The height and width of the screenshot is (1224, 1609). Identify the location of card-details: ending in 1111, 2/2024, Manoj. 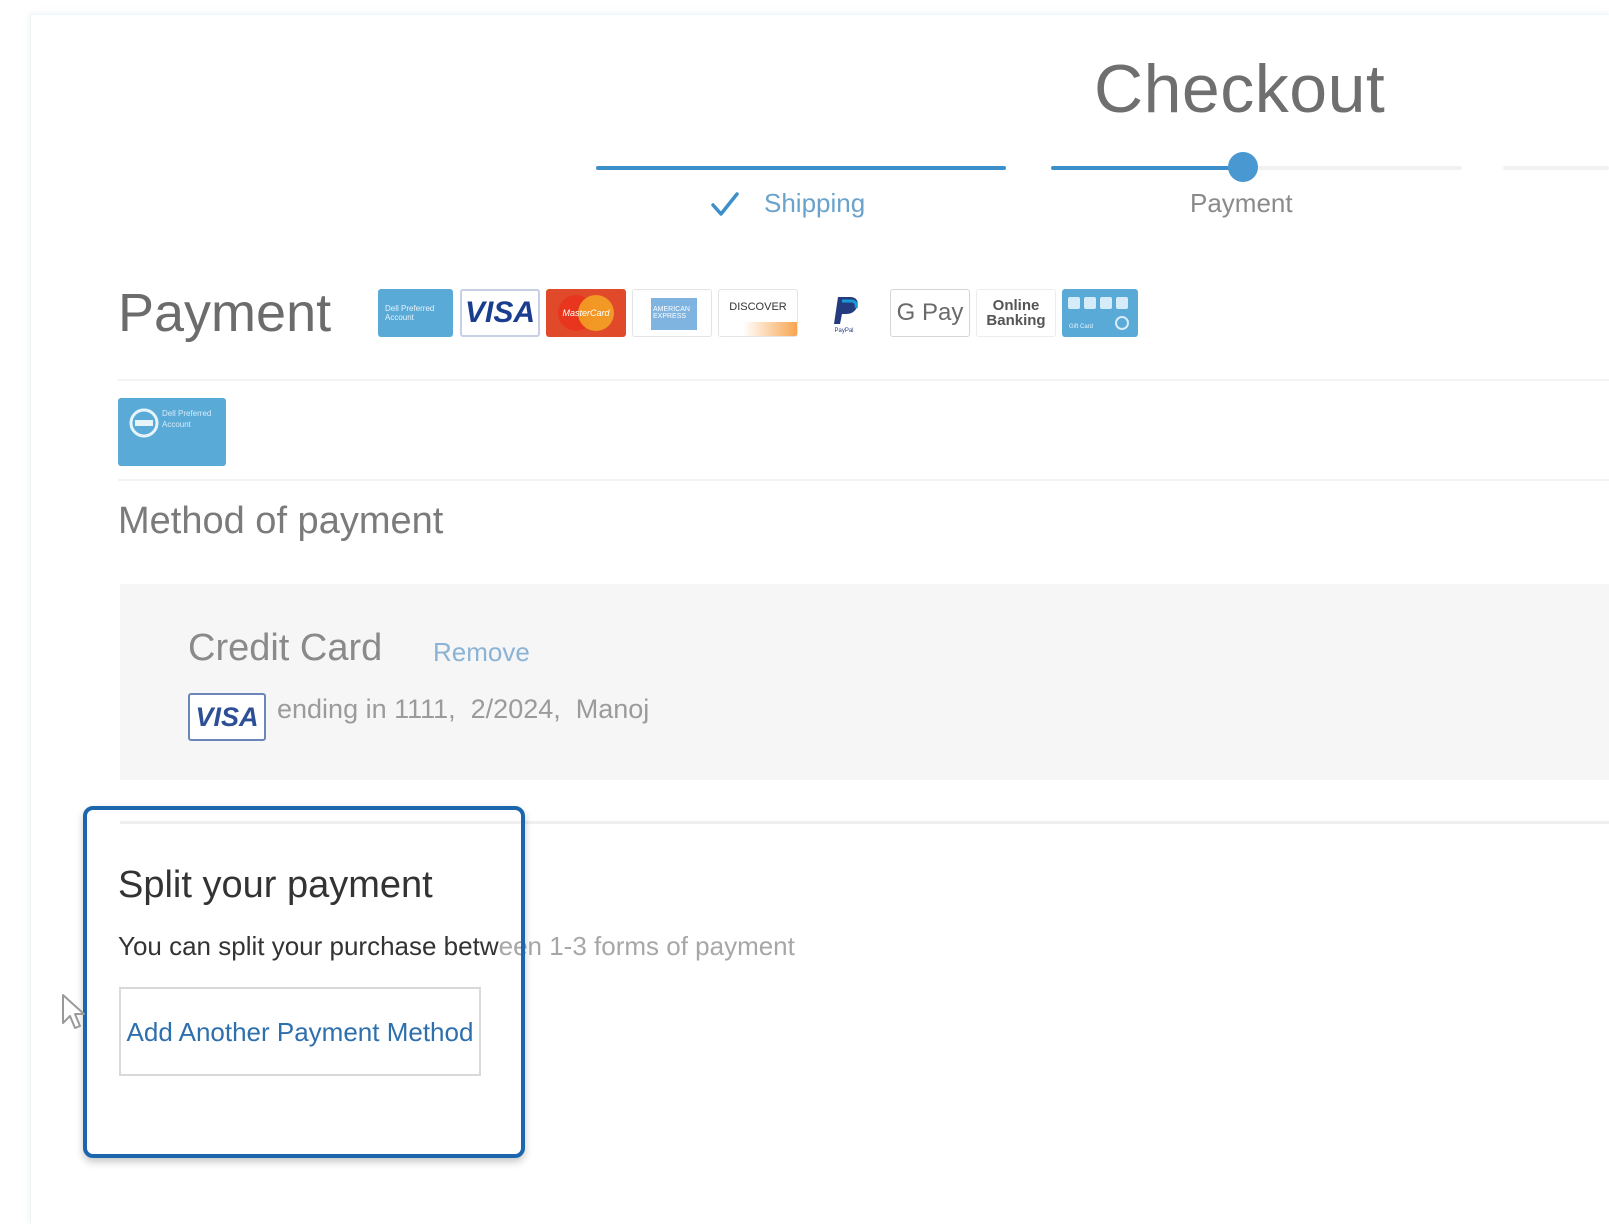
(463, 709).